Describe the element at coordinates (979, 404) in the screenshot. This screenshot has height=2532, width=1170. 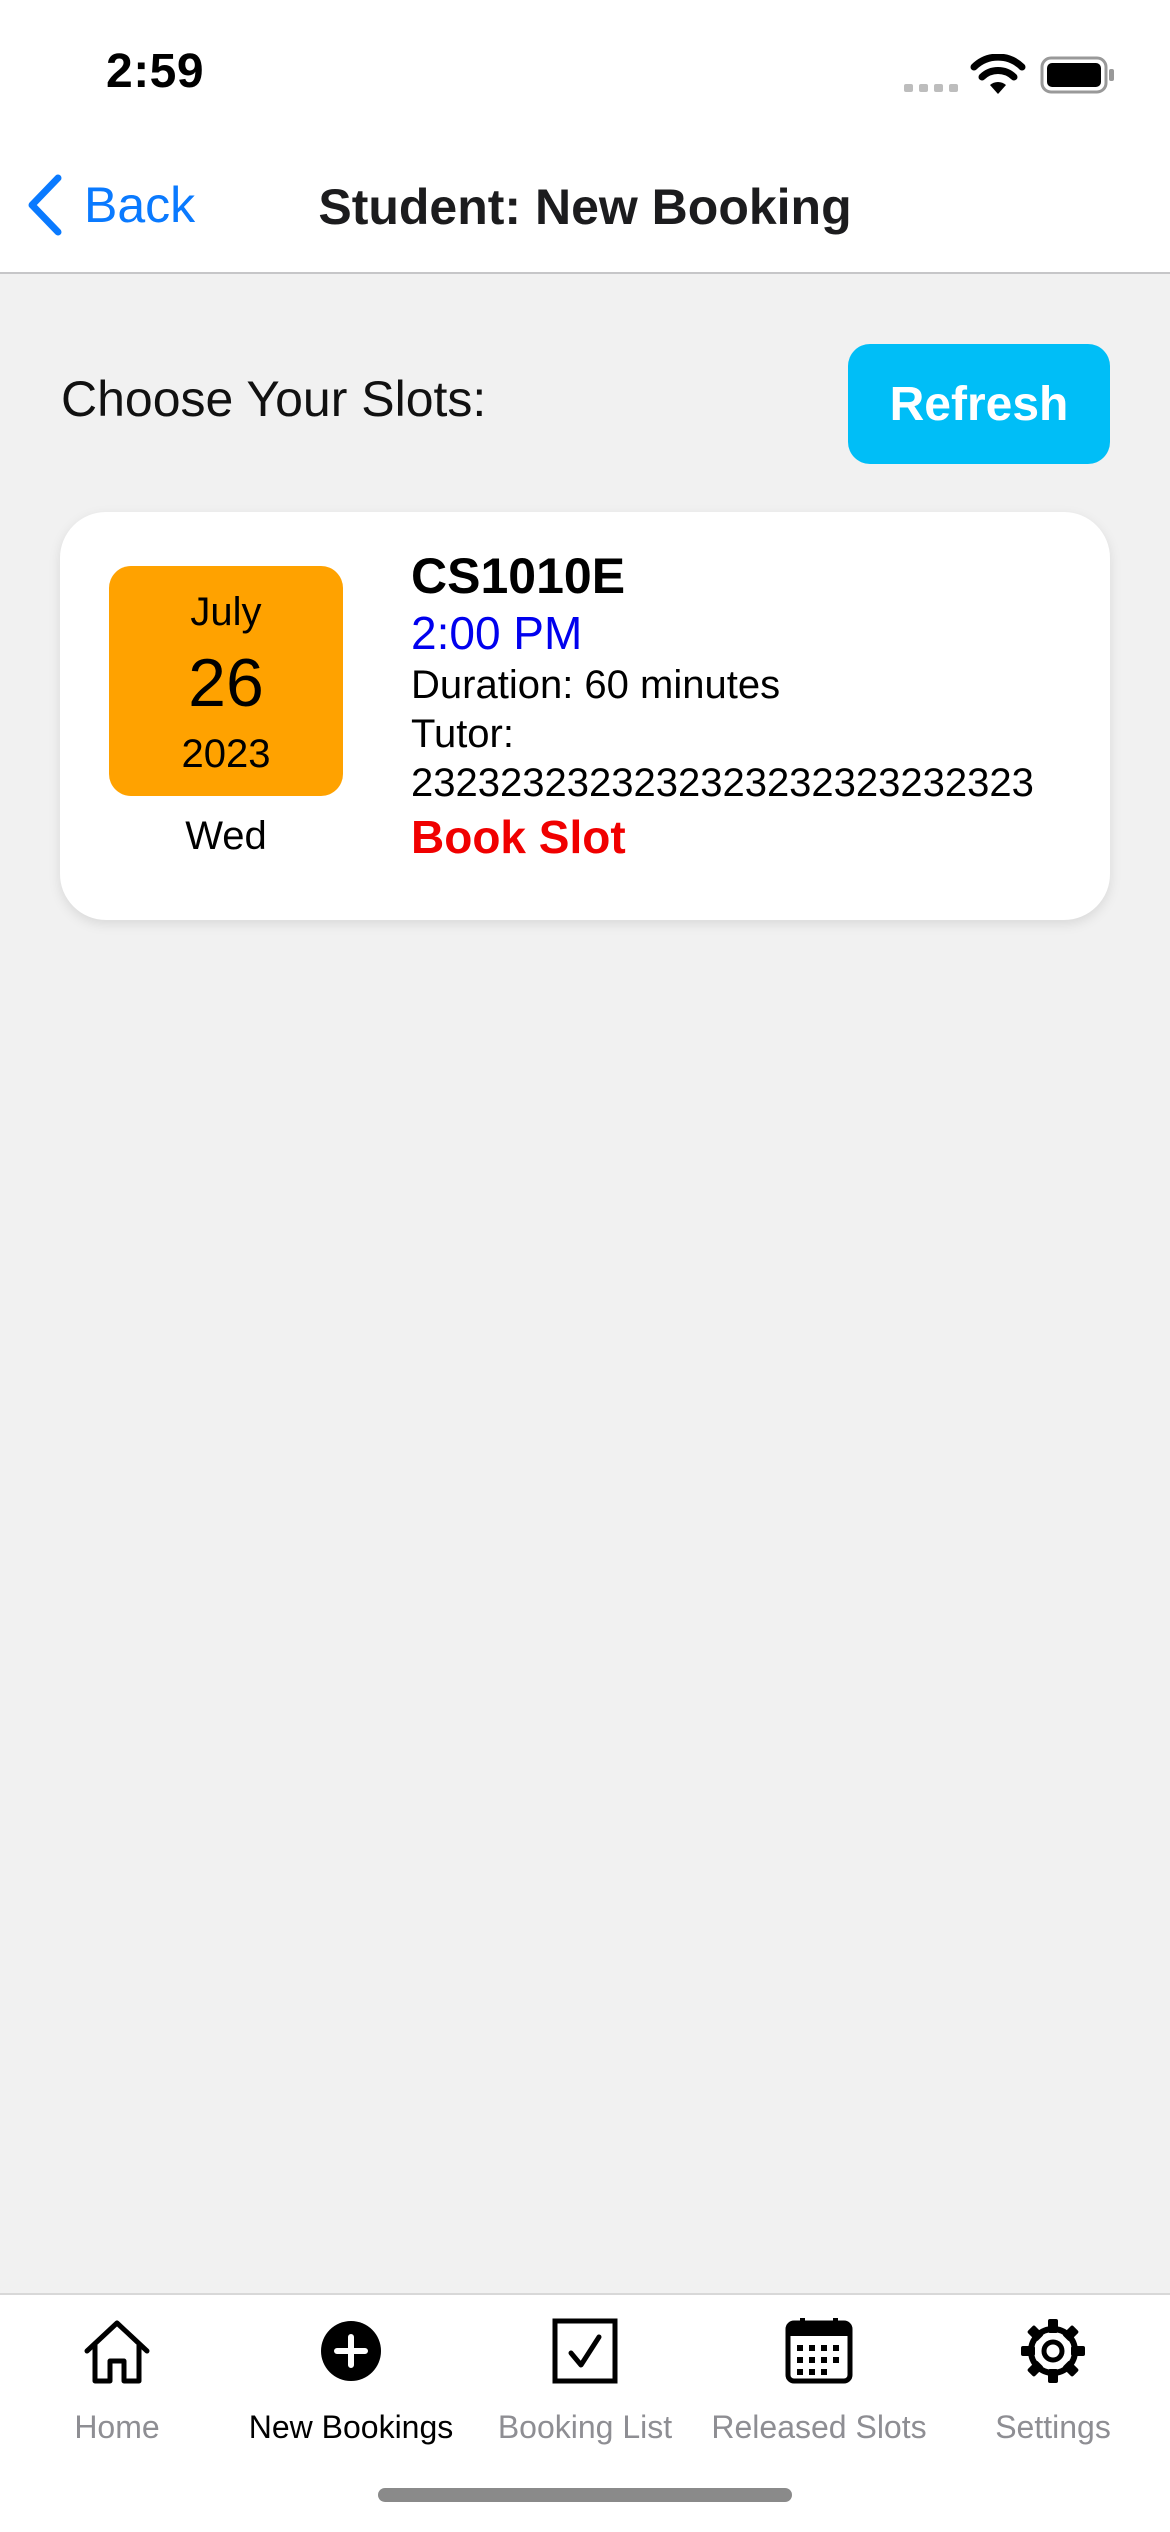
I see `refresh-button: Refresh` at that location.